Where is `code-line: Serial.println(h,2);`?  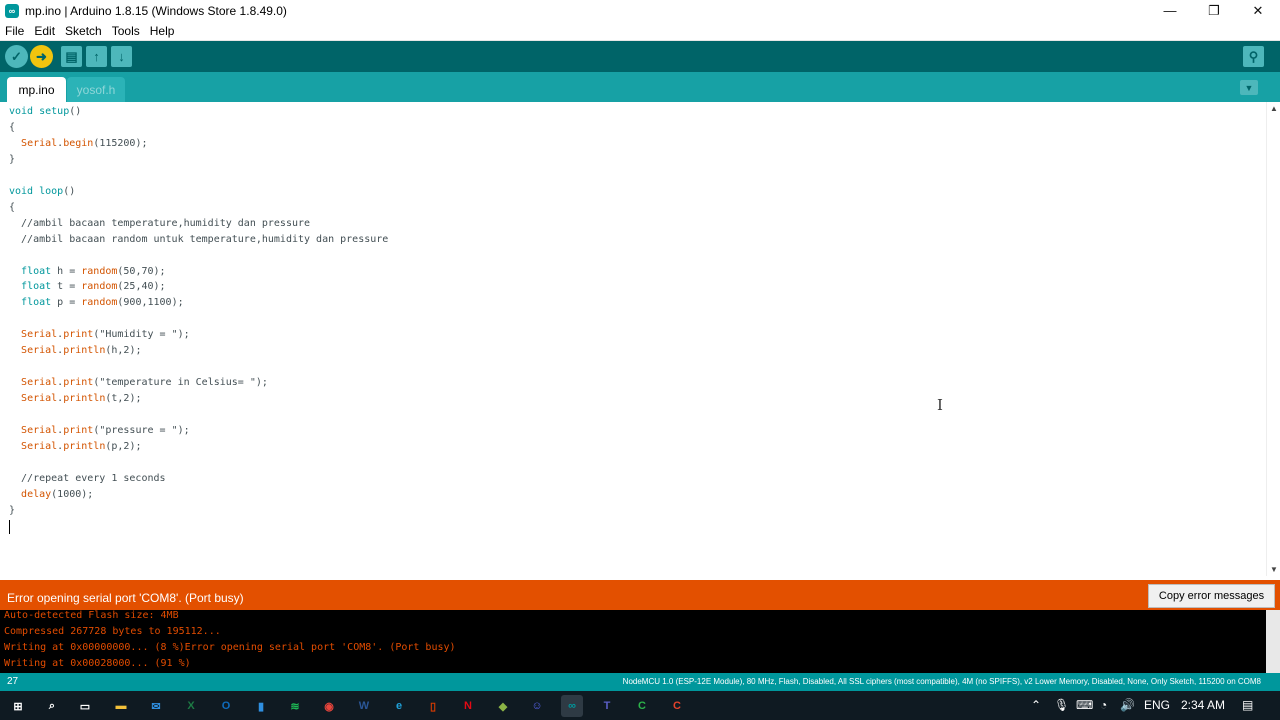
code-line: Serial.println(h,2); is located at coordinates (75, 351).